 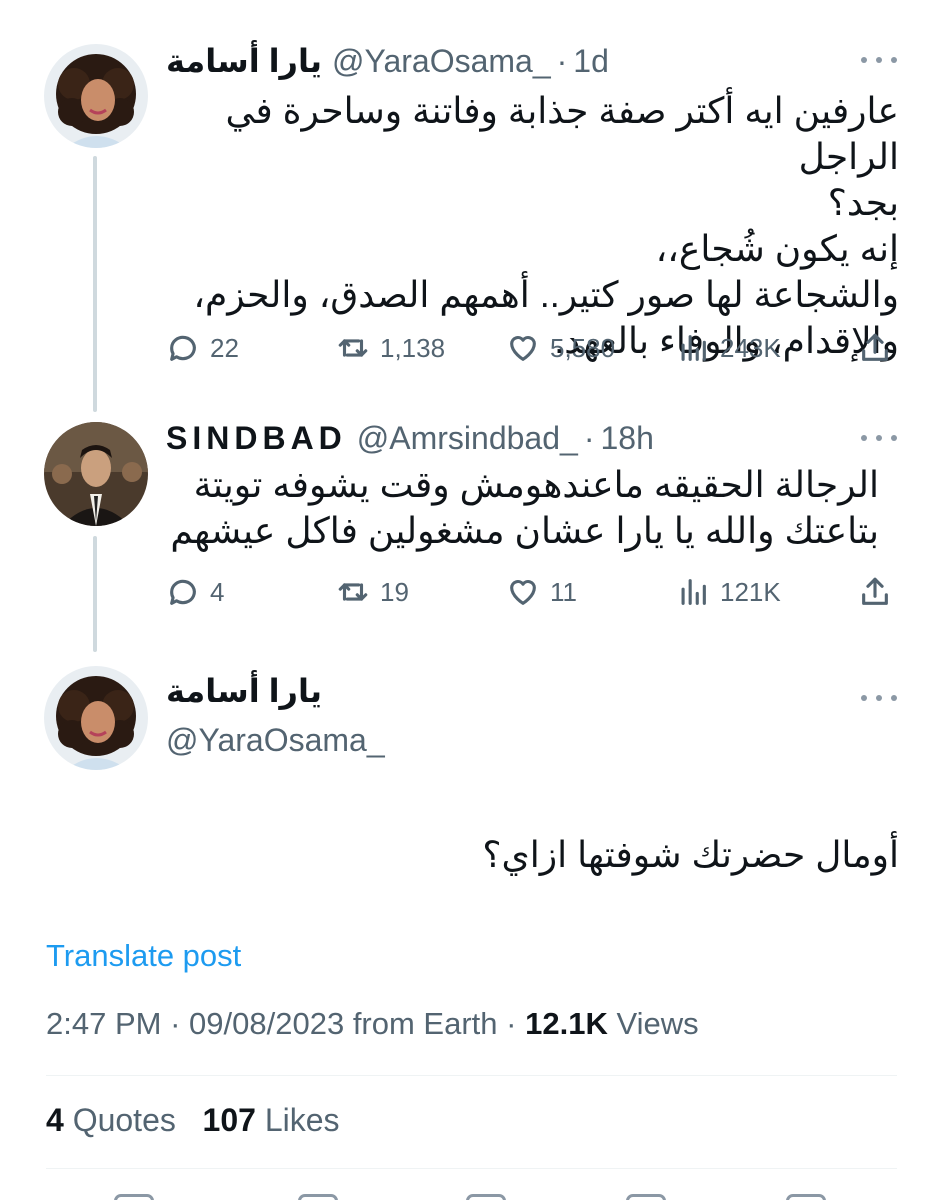 What do you see at coordinates (229, 1120) in the screenshot?
I see `likes-count: 107` at bounding box center [229, 1120].